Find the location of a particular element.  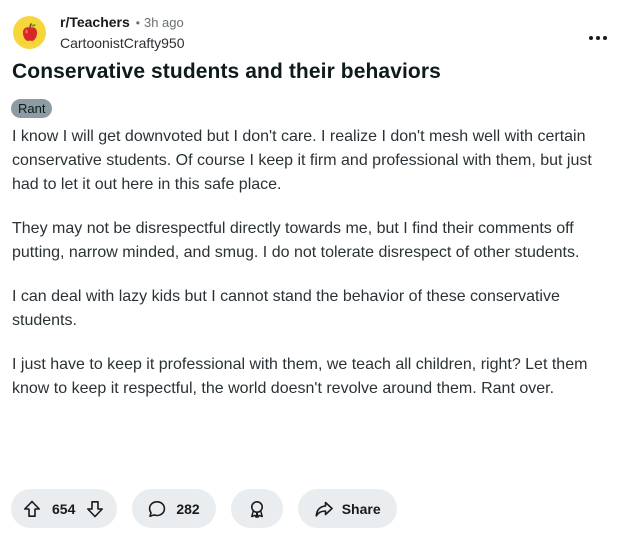

post-meta: r/Teachers • 3h ago CartoonistCrafty950 is located at coordinates (122, 32).